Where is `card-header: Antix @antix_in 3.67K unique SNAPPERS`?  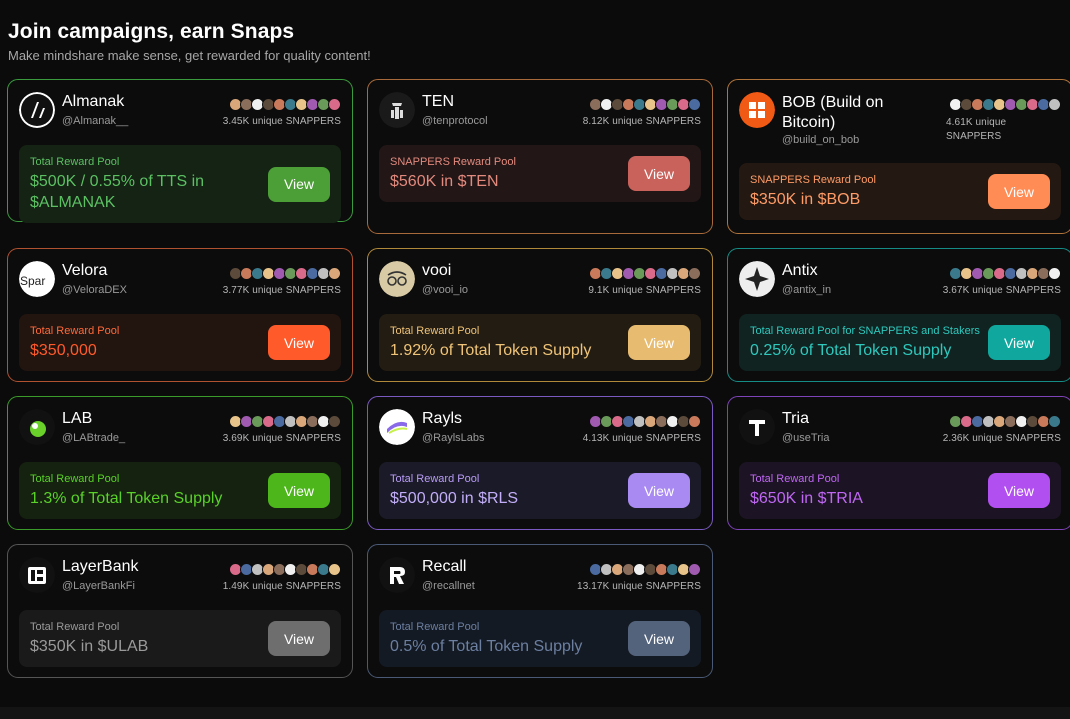 card-header: Antix @antix_in 3.67K unique SNAPPERS is located at coordinates (900, 280).